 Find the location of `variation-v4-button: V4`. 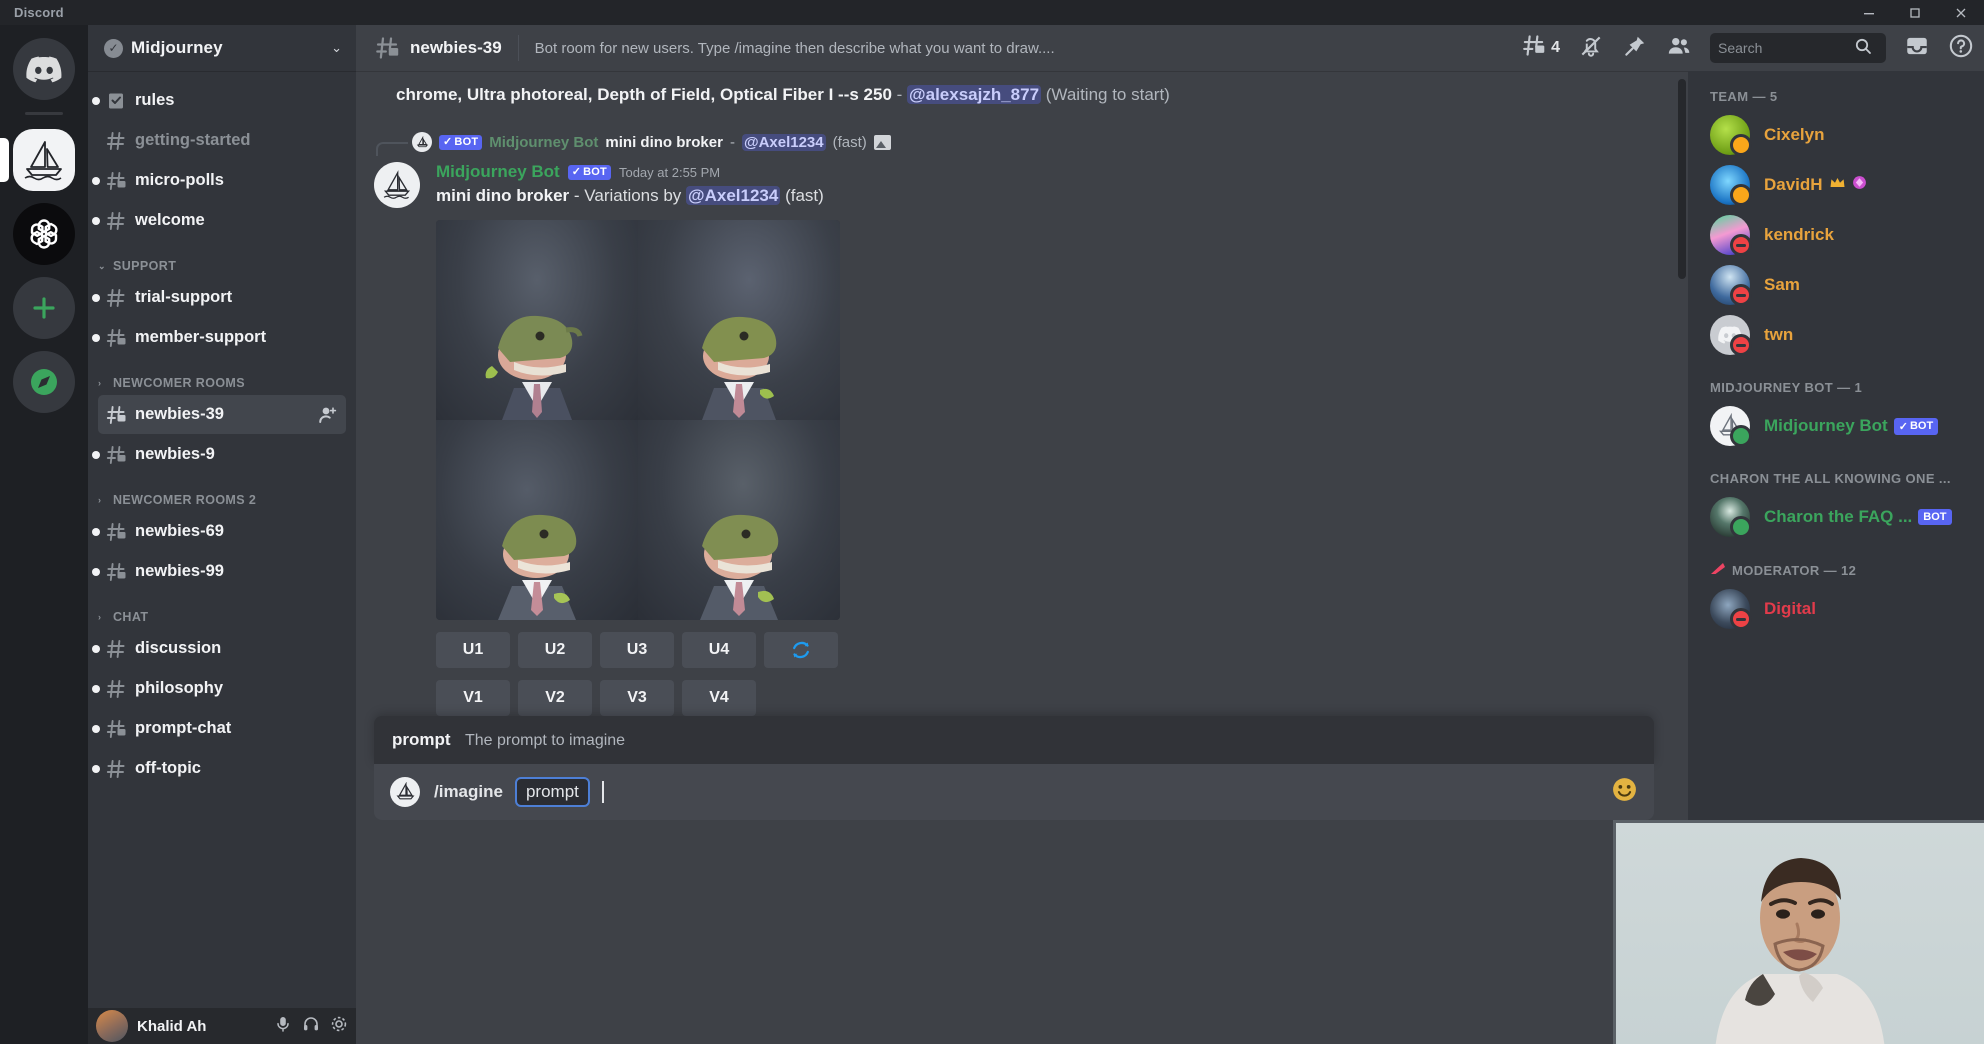

variation-v4-button: V4 is located at coordinates (719, 698).